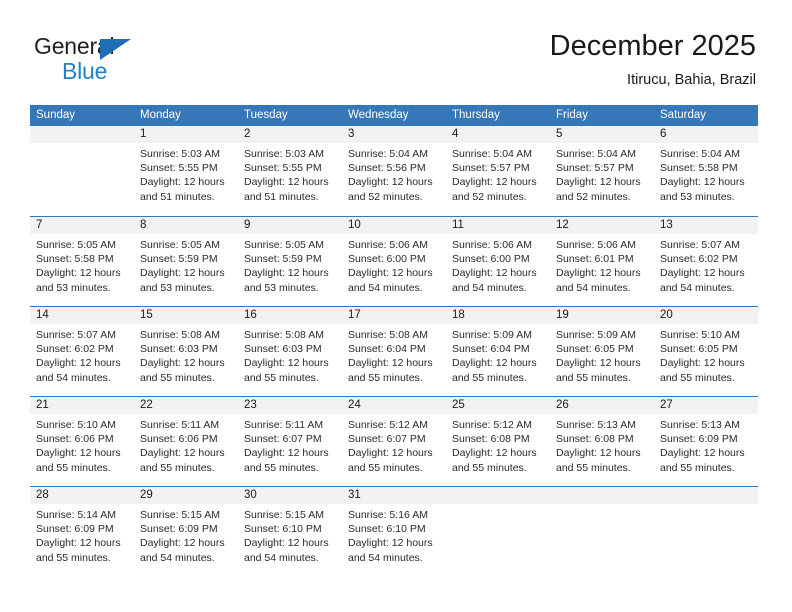  Describe the element at coordinates (602, 134) in the screenshot. I see `day-number: 5` at that location.